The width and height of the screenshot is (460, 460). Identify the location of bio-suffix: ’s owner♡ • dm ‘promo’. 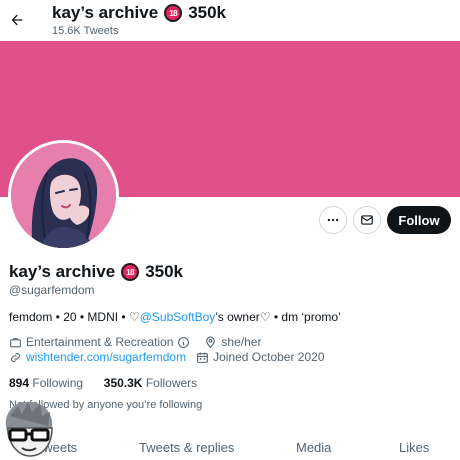
(278, 317).